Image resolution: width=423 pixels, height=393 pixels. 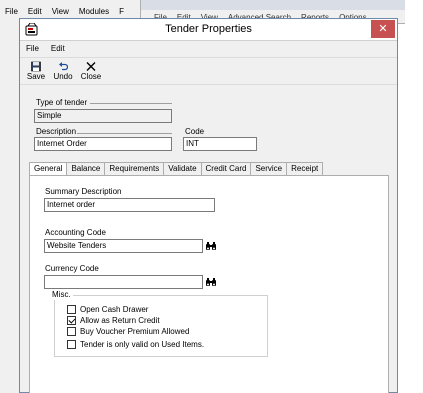 I want to click on close-window-button: ✕, so click(x=383, y=29).